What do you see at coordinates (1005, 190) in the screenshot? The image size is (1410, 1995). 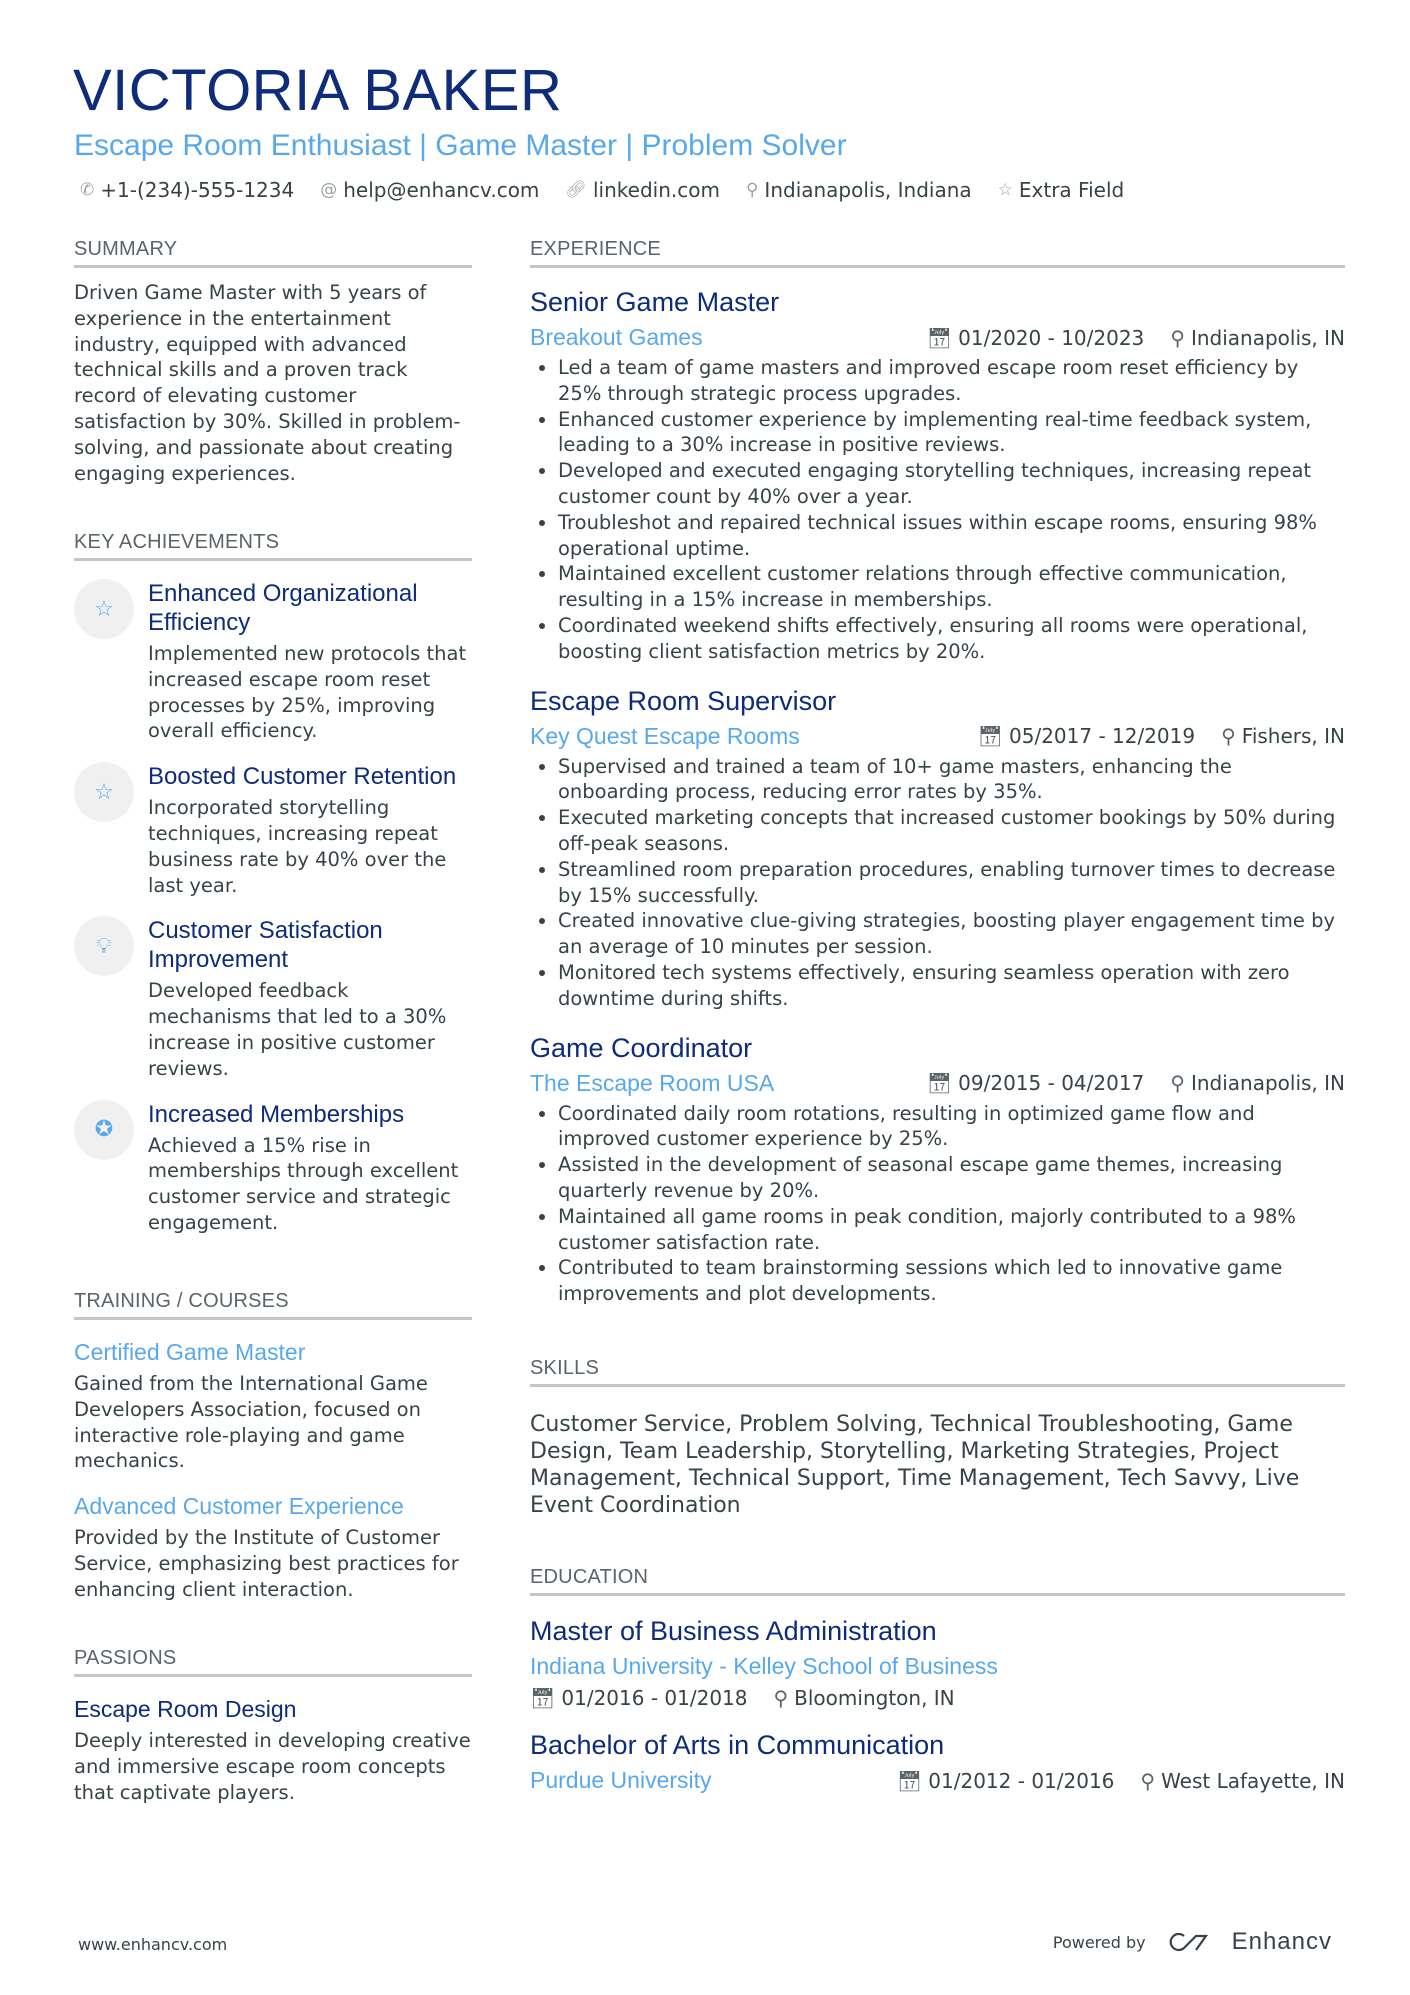 I see `star-icon: ☆` at bounding box center [1005, 190].